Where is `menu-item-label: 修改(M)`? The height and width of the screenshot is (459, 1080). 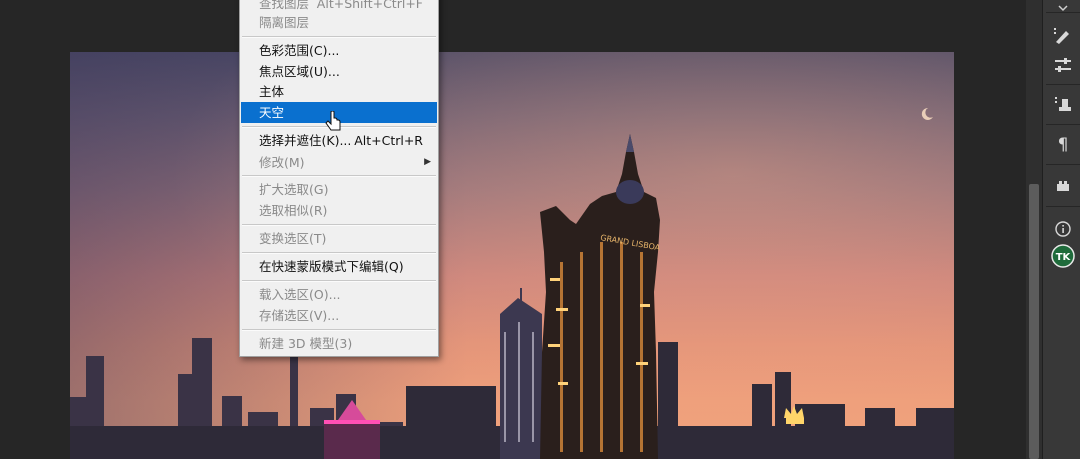 menu-item-label: 修改(M) is located at coordinates (282, 162).